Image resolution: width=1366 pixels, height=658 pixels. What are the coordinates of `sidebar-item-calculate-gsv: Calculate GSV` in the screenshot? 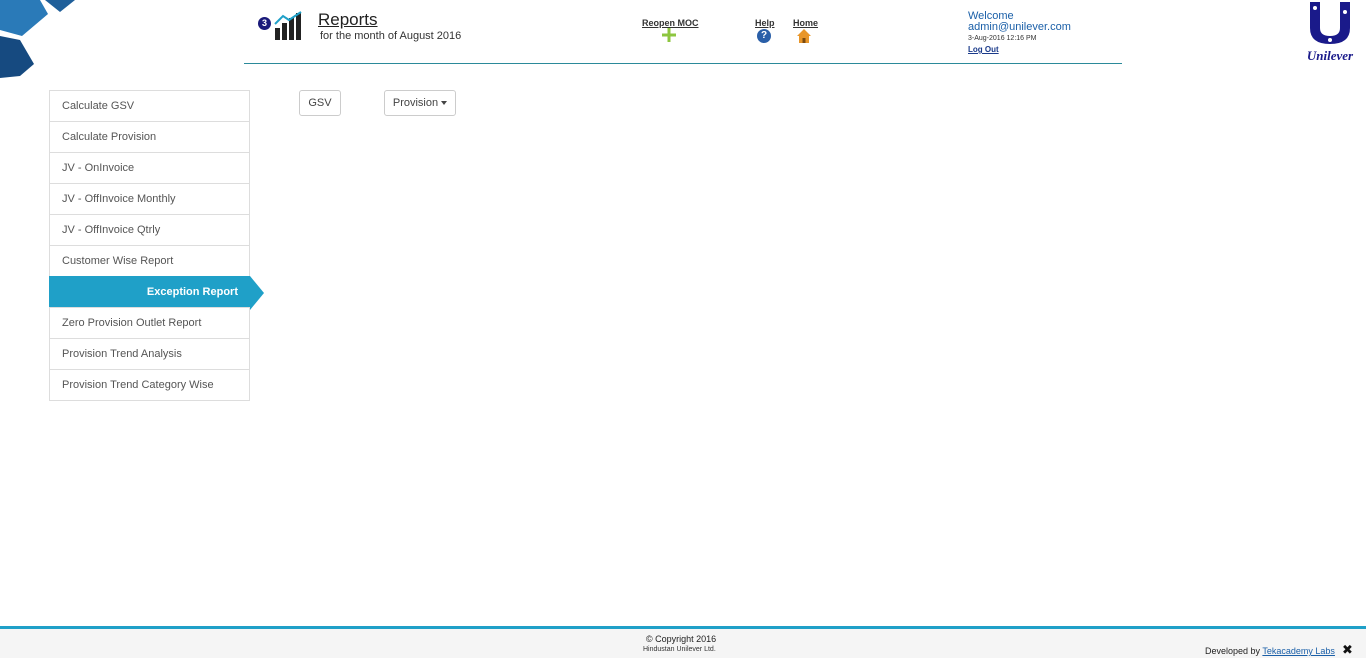 It's located at (149, 106).